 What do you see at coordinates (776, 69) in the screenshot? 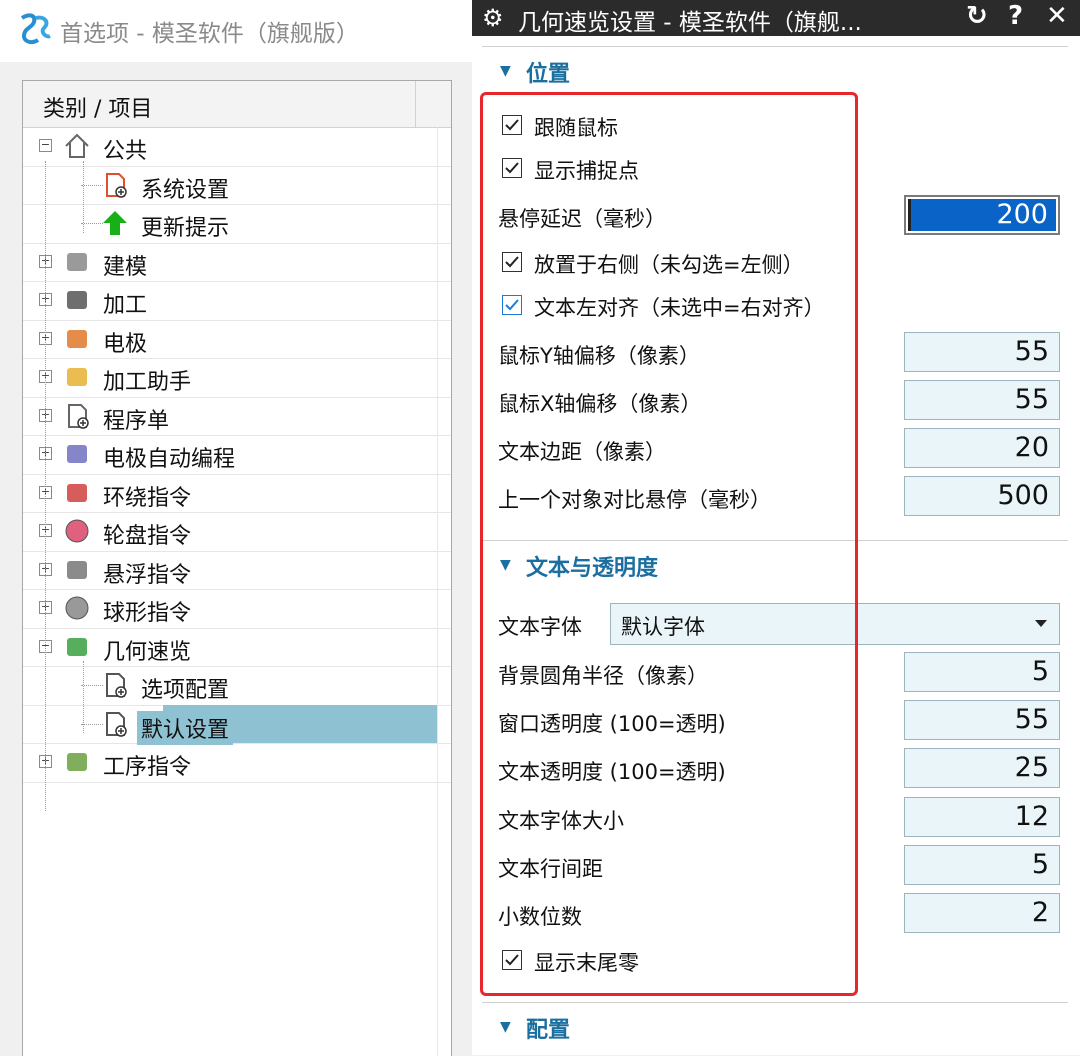
I see `section-position-header: ▼ 位置` at bounding box center [776, 69].